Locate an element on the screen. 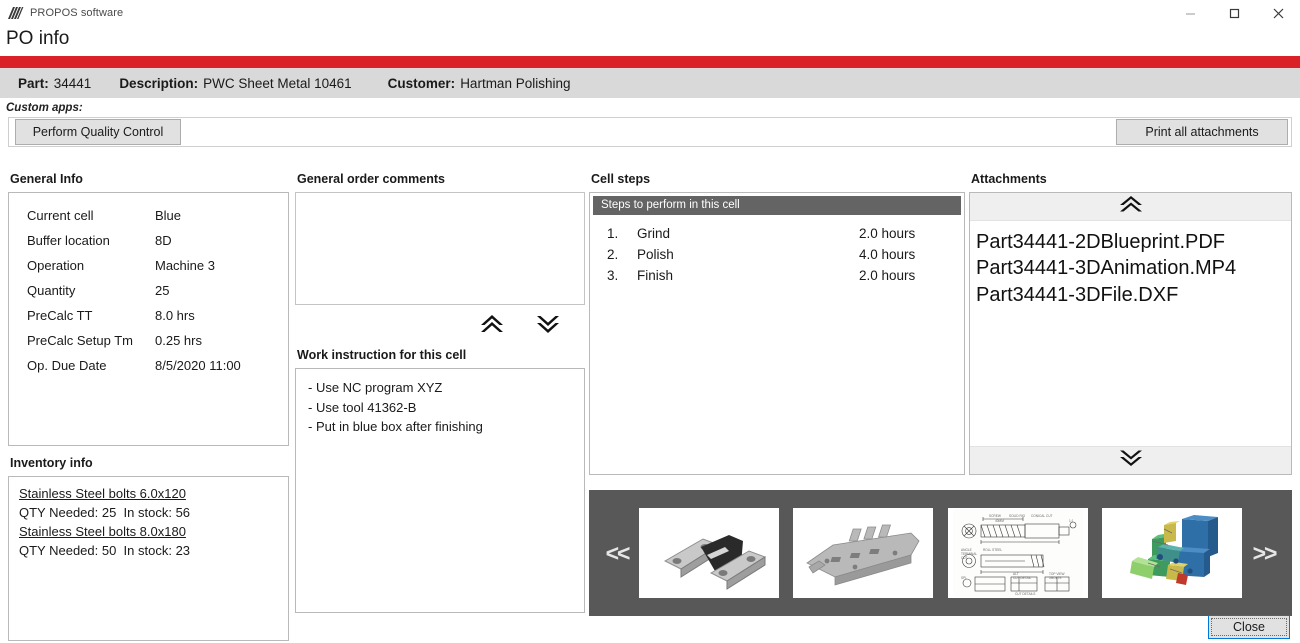 Image resolution: width=1300 pixels, height=643 pixels. title-bar: PROPOS software is located at coordinates (650, 13).